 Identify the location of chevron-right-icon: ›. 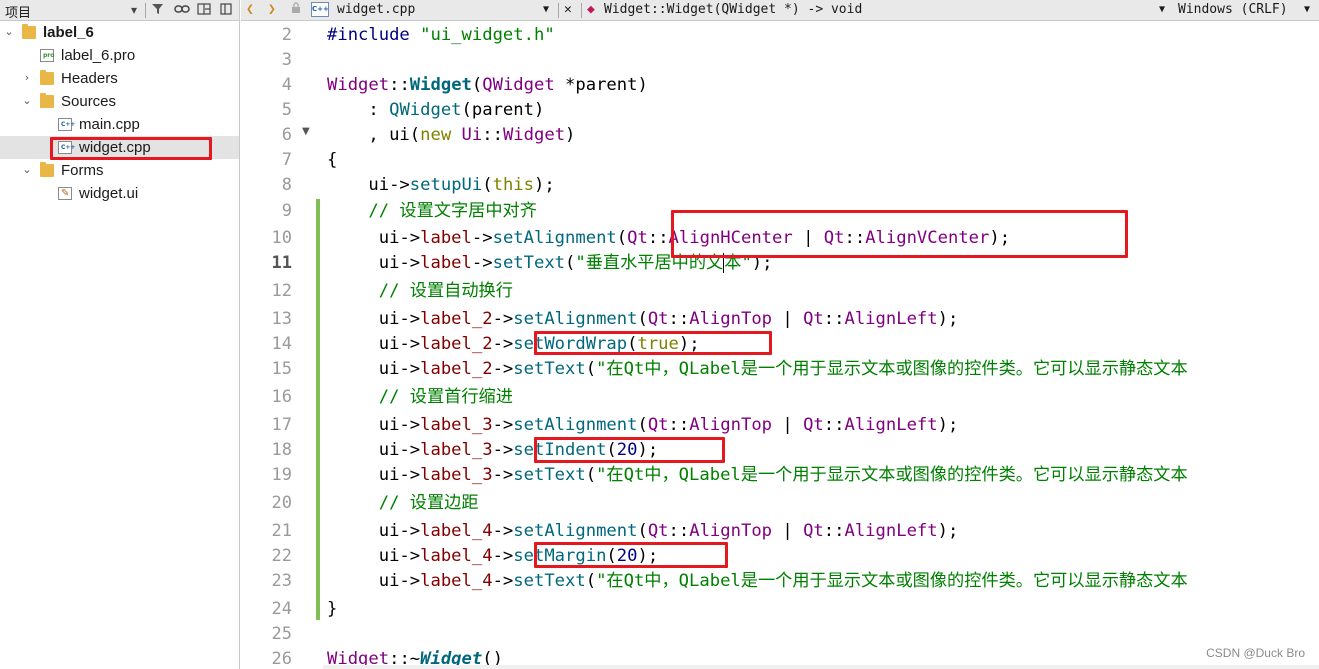
(27, 78).